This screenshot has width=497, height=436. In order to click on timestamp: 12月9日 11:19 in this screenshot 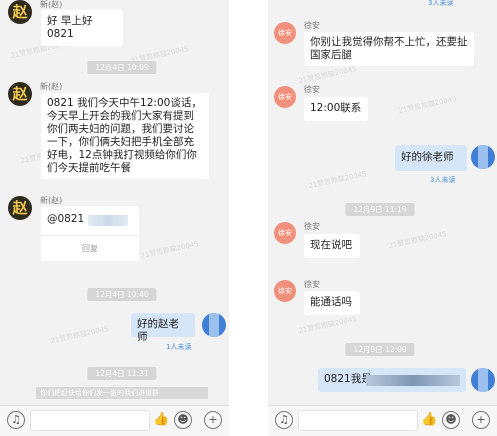, I will do `click(380, 209)`.